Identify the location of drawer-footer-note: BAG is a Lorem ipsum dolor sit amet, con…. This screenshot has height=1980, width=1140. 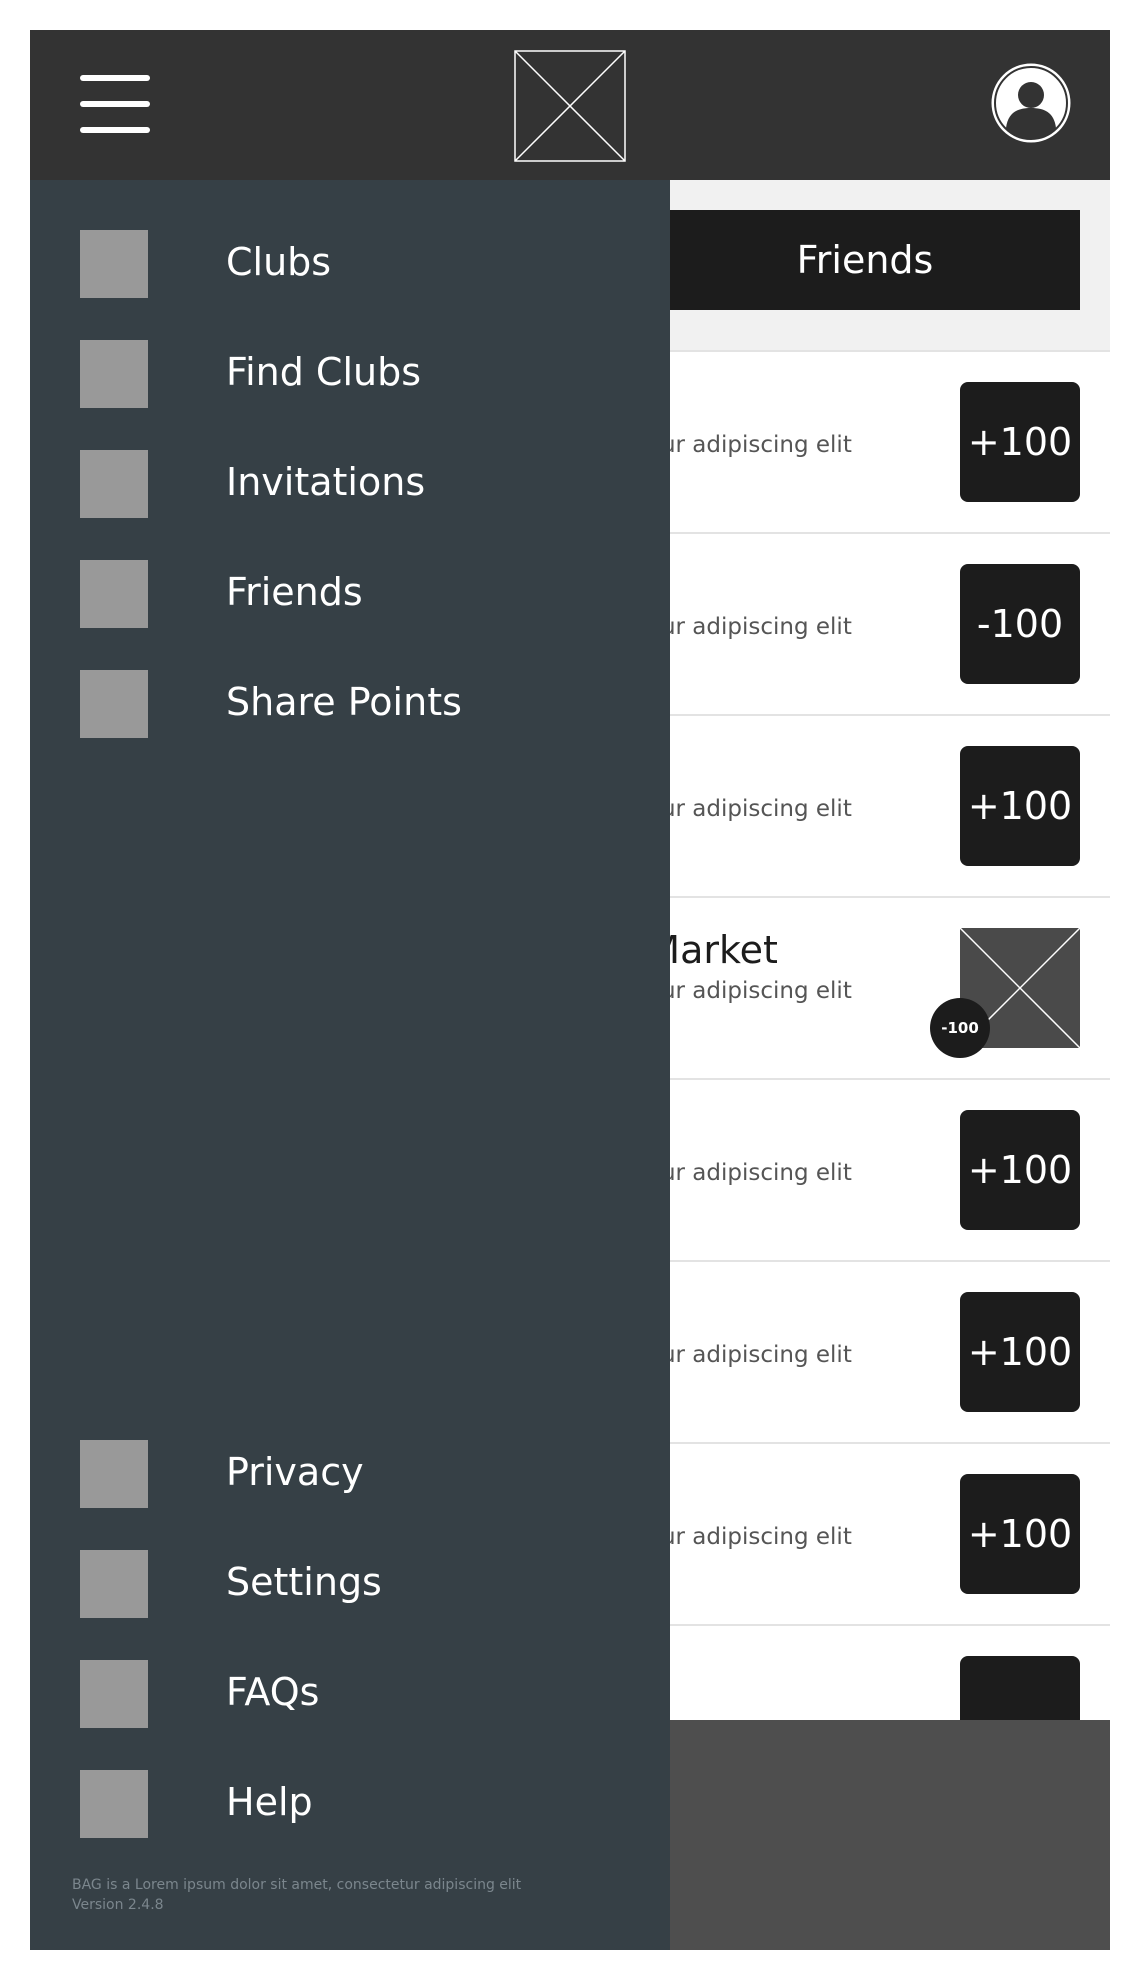
(297, 1885).